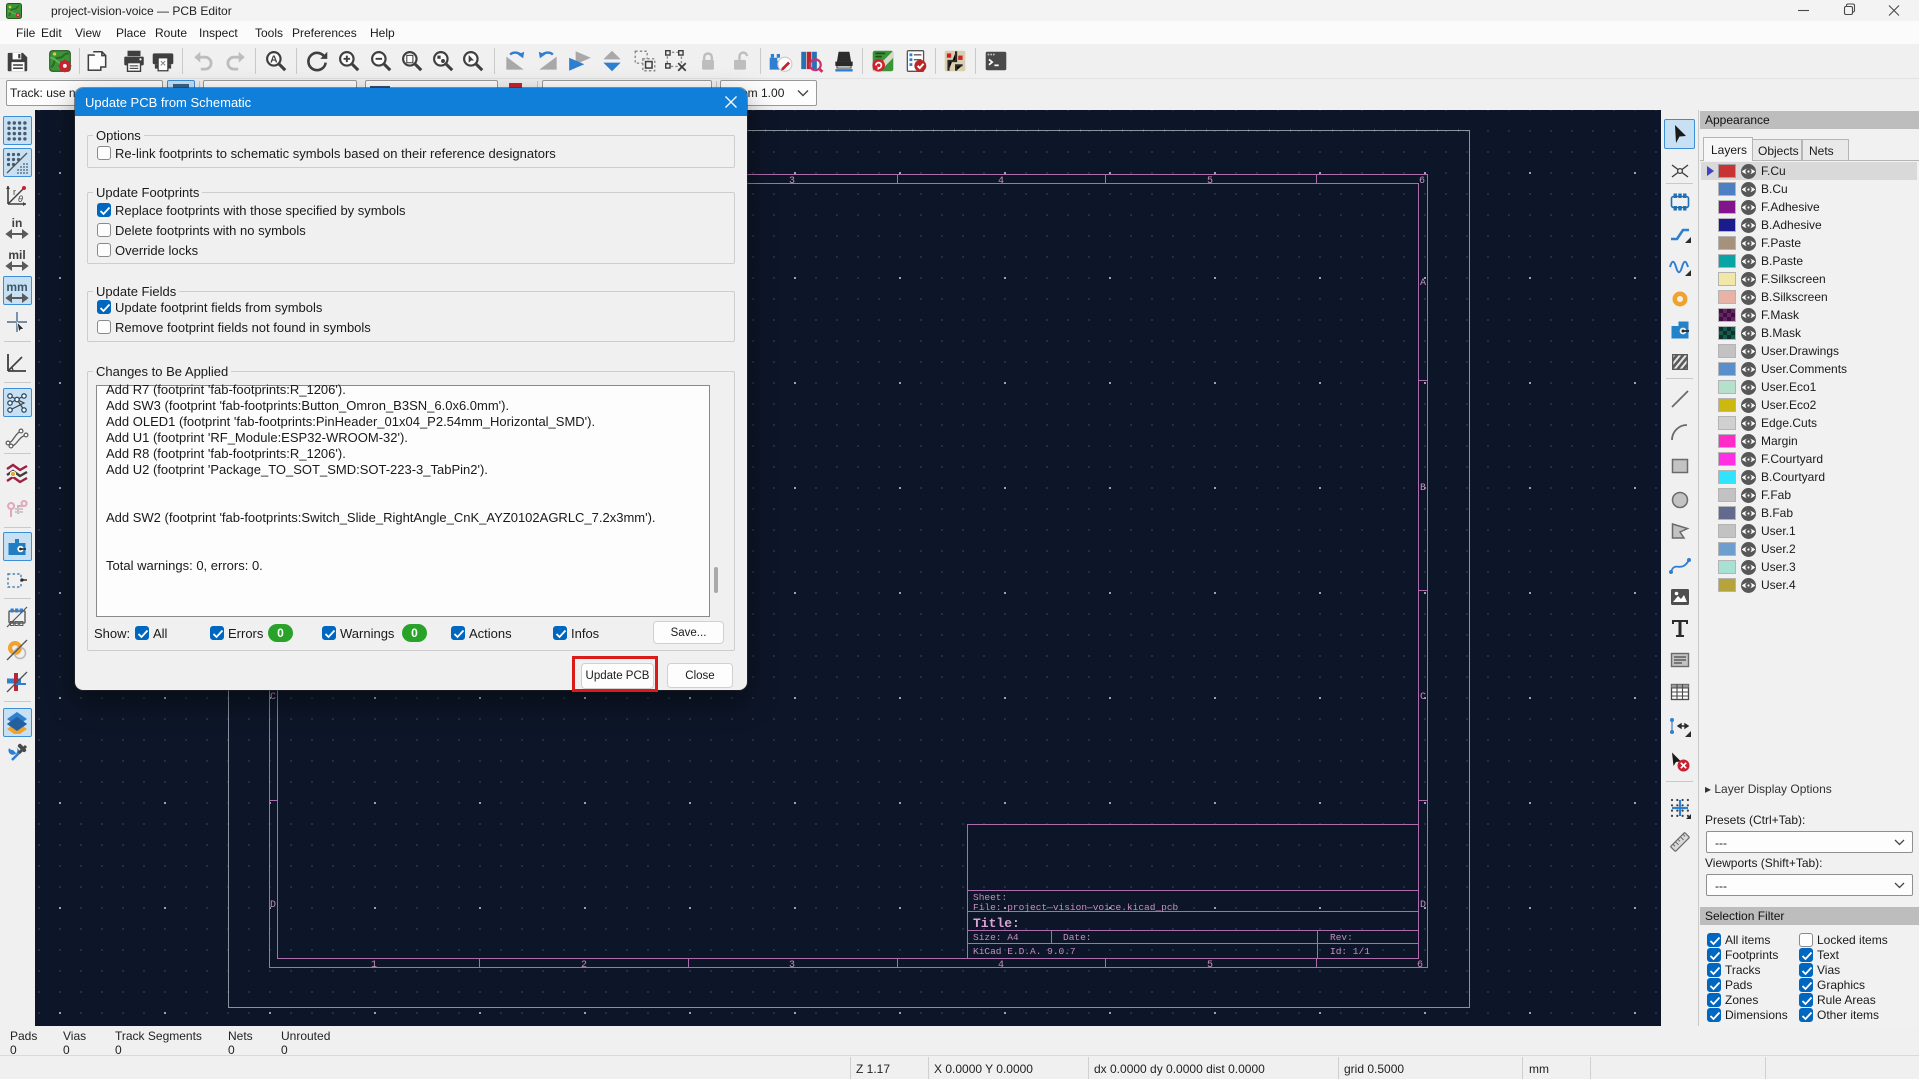 Image resolution: width=1919 pixels, height=1079 pixels. Describe the element at coordinates (16, 255) in the screenshot. I see `svg-text: mil` at that location.